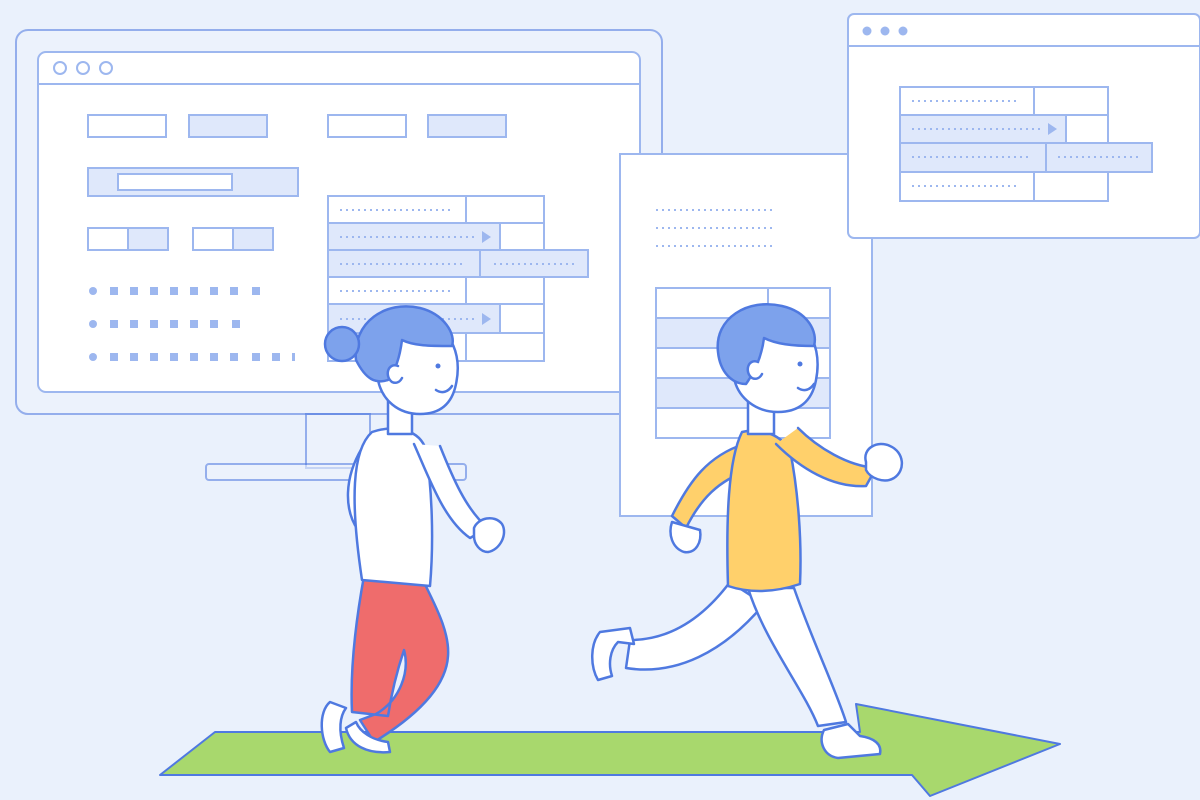  Describe the element at coordinates (1023, 126) in the screenshot. I see `browser-window` at that location.